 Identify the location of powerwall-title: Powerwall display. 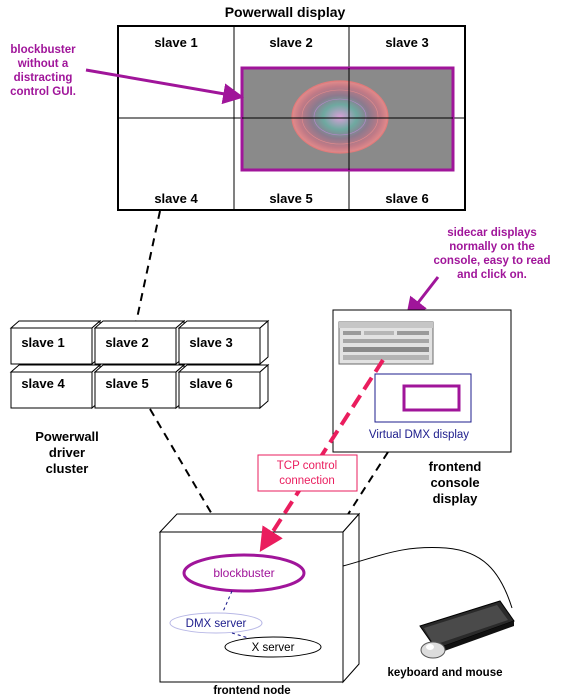
(285, 12).